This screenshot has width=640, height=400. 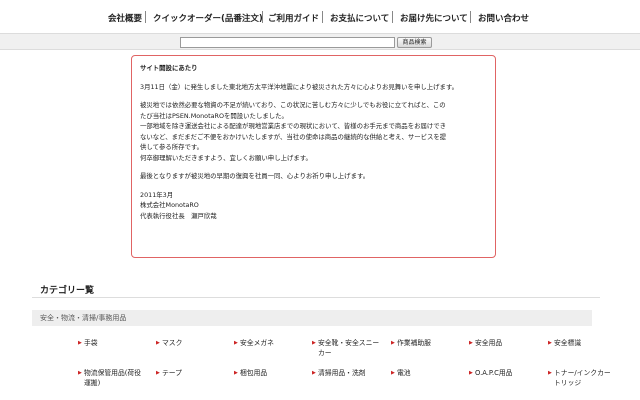 I want to click on category-item-label-cont: カー, so click(x=325, y=353).